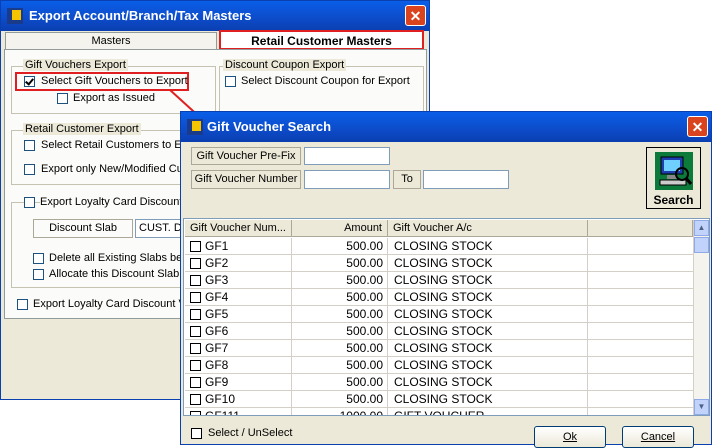  I want to click on row-number-cell: GF8, so click(238, 365).